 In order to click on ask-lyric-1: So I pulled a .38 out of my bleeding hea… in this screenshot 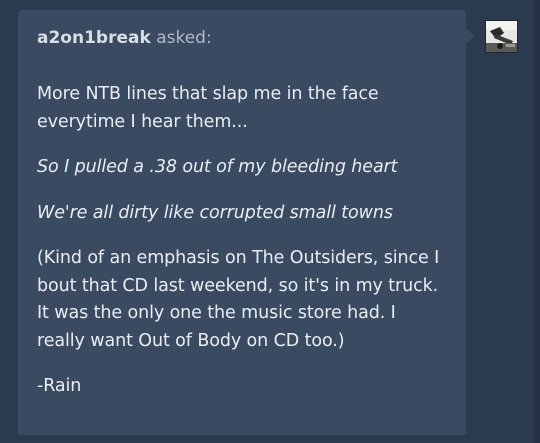, I will do `click(217, 167)`.